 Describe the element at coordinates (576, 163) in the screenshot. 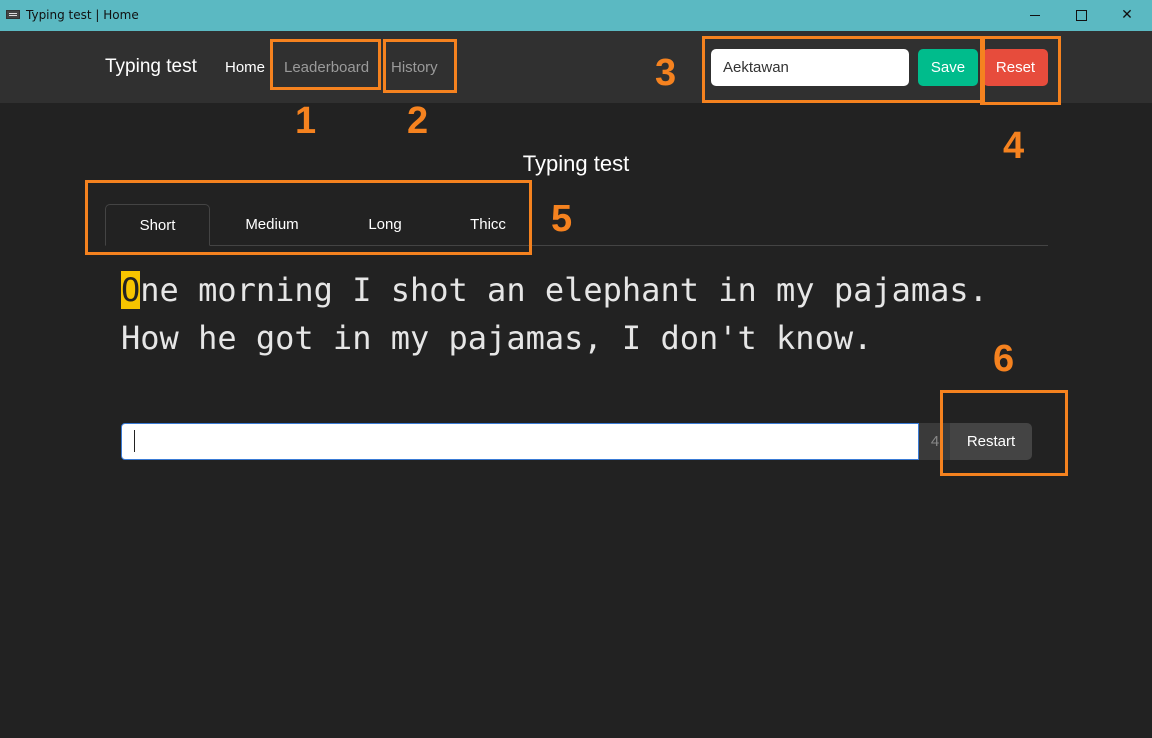

I see `page-title: Typing test` at that location.